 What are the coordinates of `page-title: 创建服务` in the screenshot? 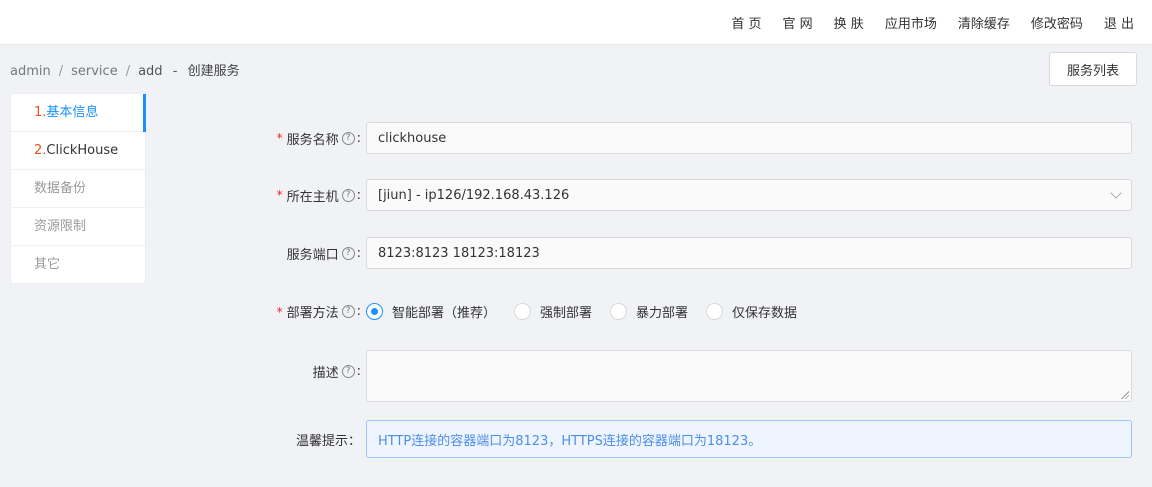 It's located at (213, 71).